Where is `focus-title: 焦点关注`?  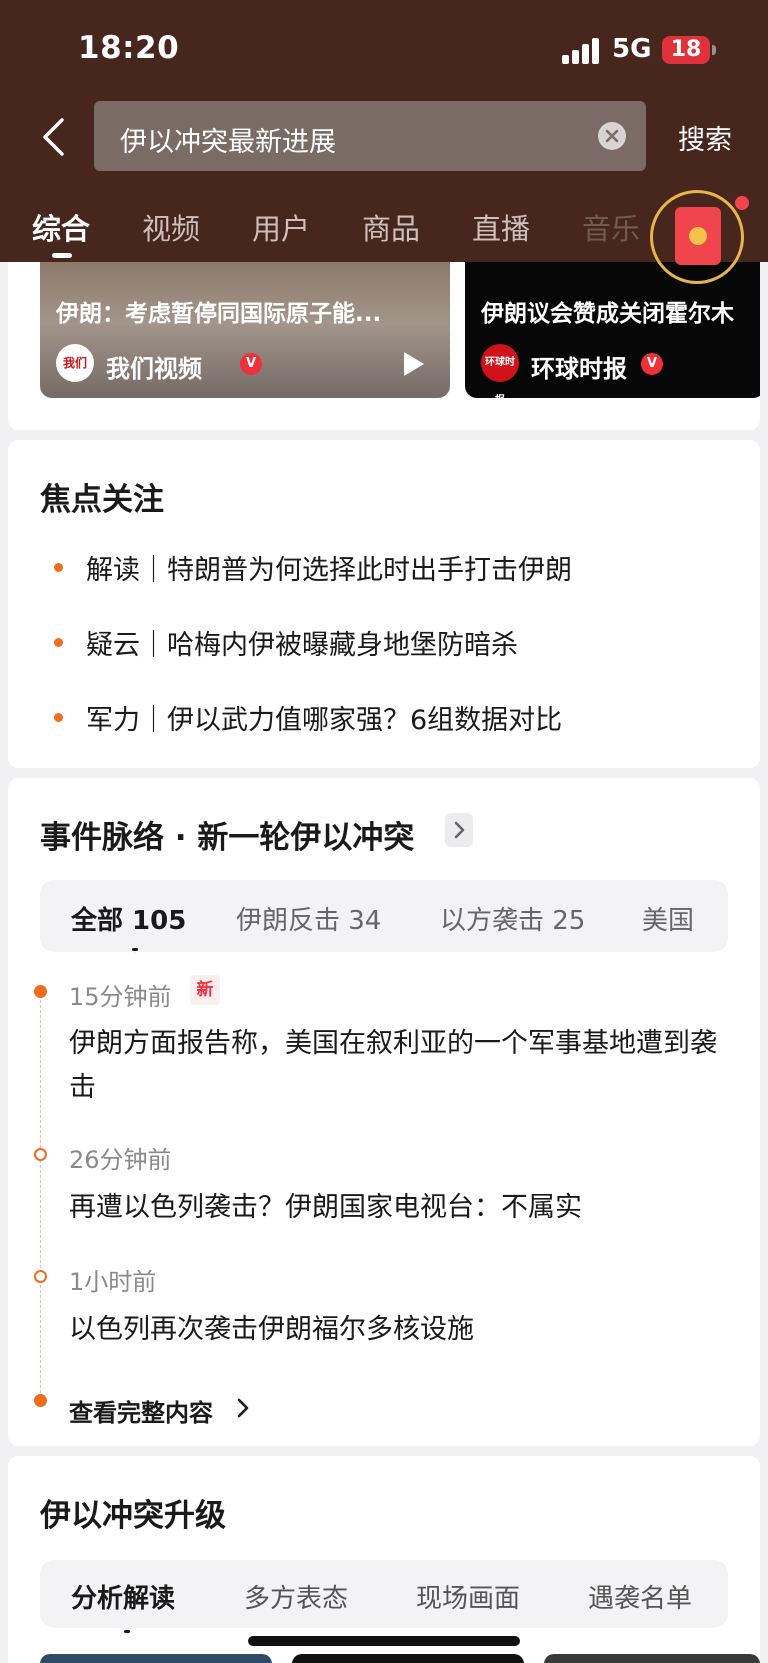
focus-title: 焦点关注 is located at coordinates (102, 500).